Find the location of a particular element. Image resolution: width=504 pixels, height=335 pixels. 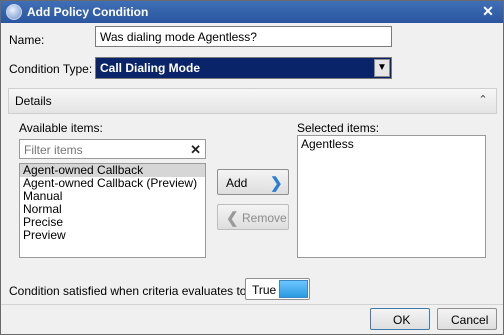

name-label: Name: is located at coordinates (27, 40).